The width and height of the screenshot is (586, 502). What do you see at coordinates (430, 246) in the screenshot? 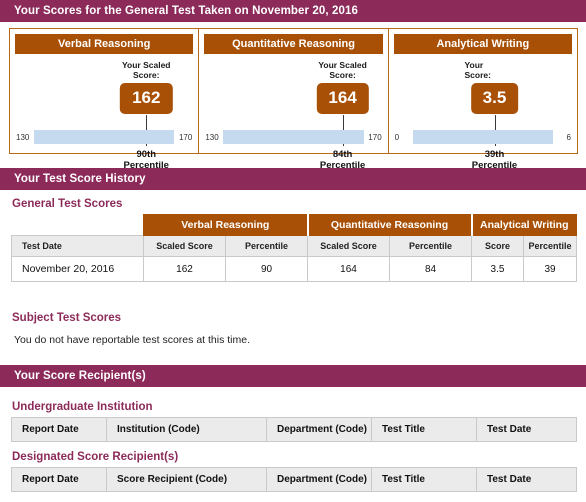
I see `column-header-qr-percentile: Percentile` at bounding box center [430, 246].